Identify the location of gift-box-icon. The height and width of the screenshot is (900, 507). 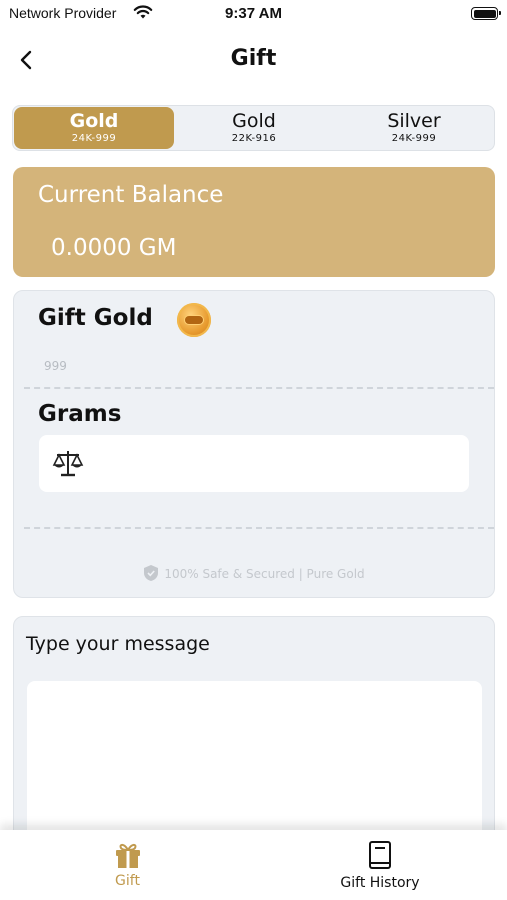
(127, 855).